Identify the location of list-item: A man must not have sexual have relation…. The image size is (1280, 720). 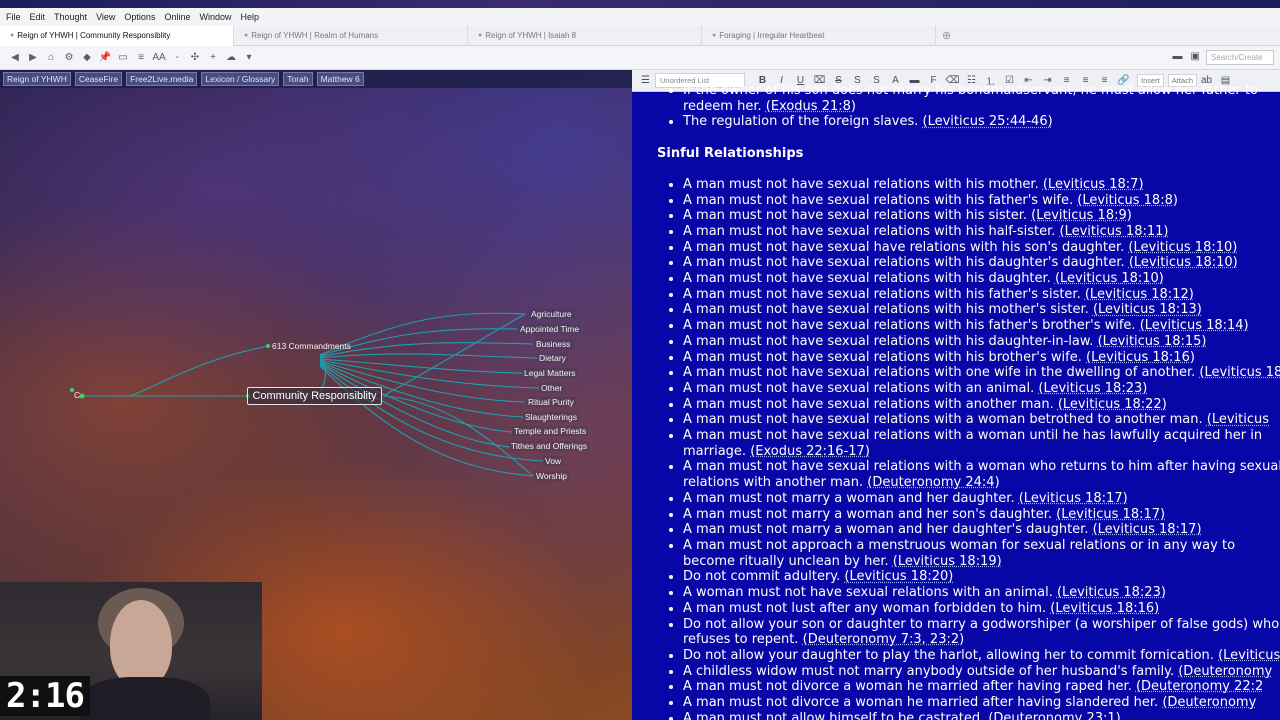
(981, 248).